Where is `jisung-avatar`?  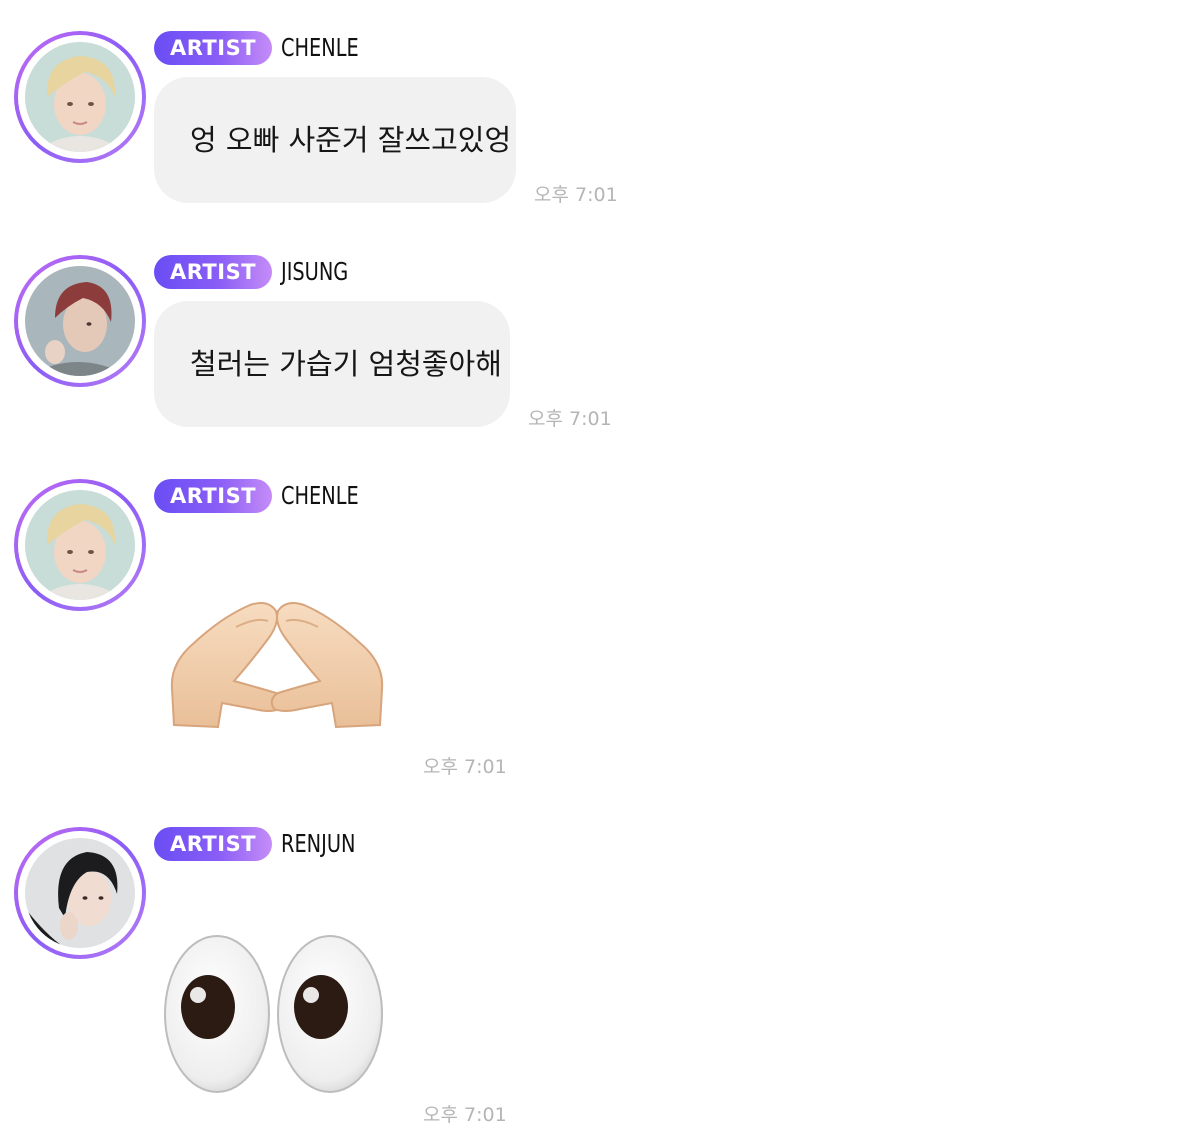 jisung-avatar is located at coordinates (80, 321).